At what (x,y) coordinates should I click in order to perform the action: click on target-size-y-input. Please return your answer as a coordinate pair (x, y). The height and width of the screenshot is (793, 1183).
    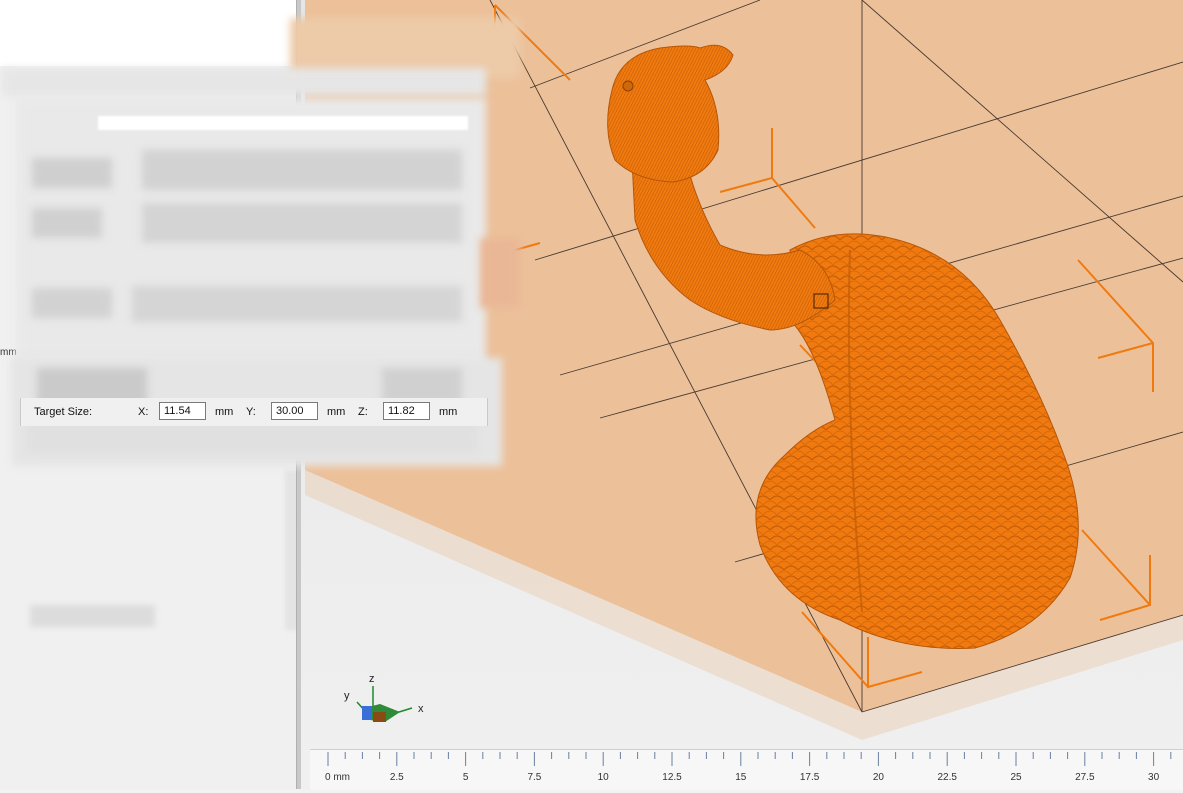
    Looking at the image, I should click on (294, 411).